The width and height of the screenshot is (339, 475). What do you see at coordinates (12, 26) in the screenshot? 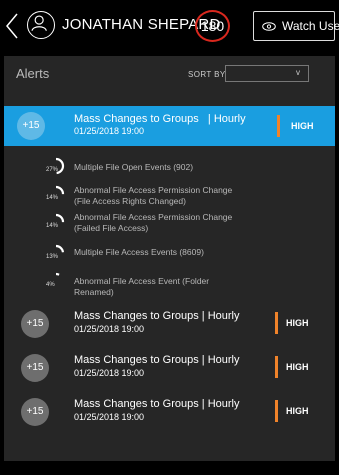
I see `back-chevron-icon` at bounding box center [12, 26].